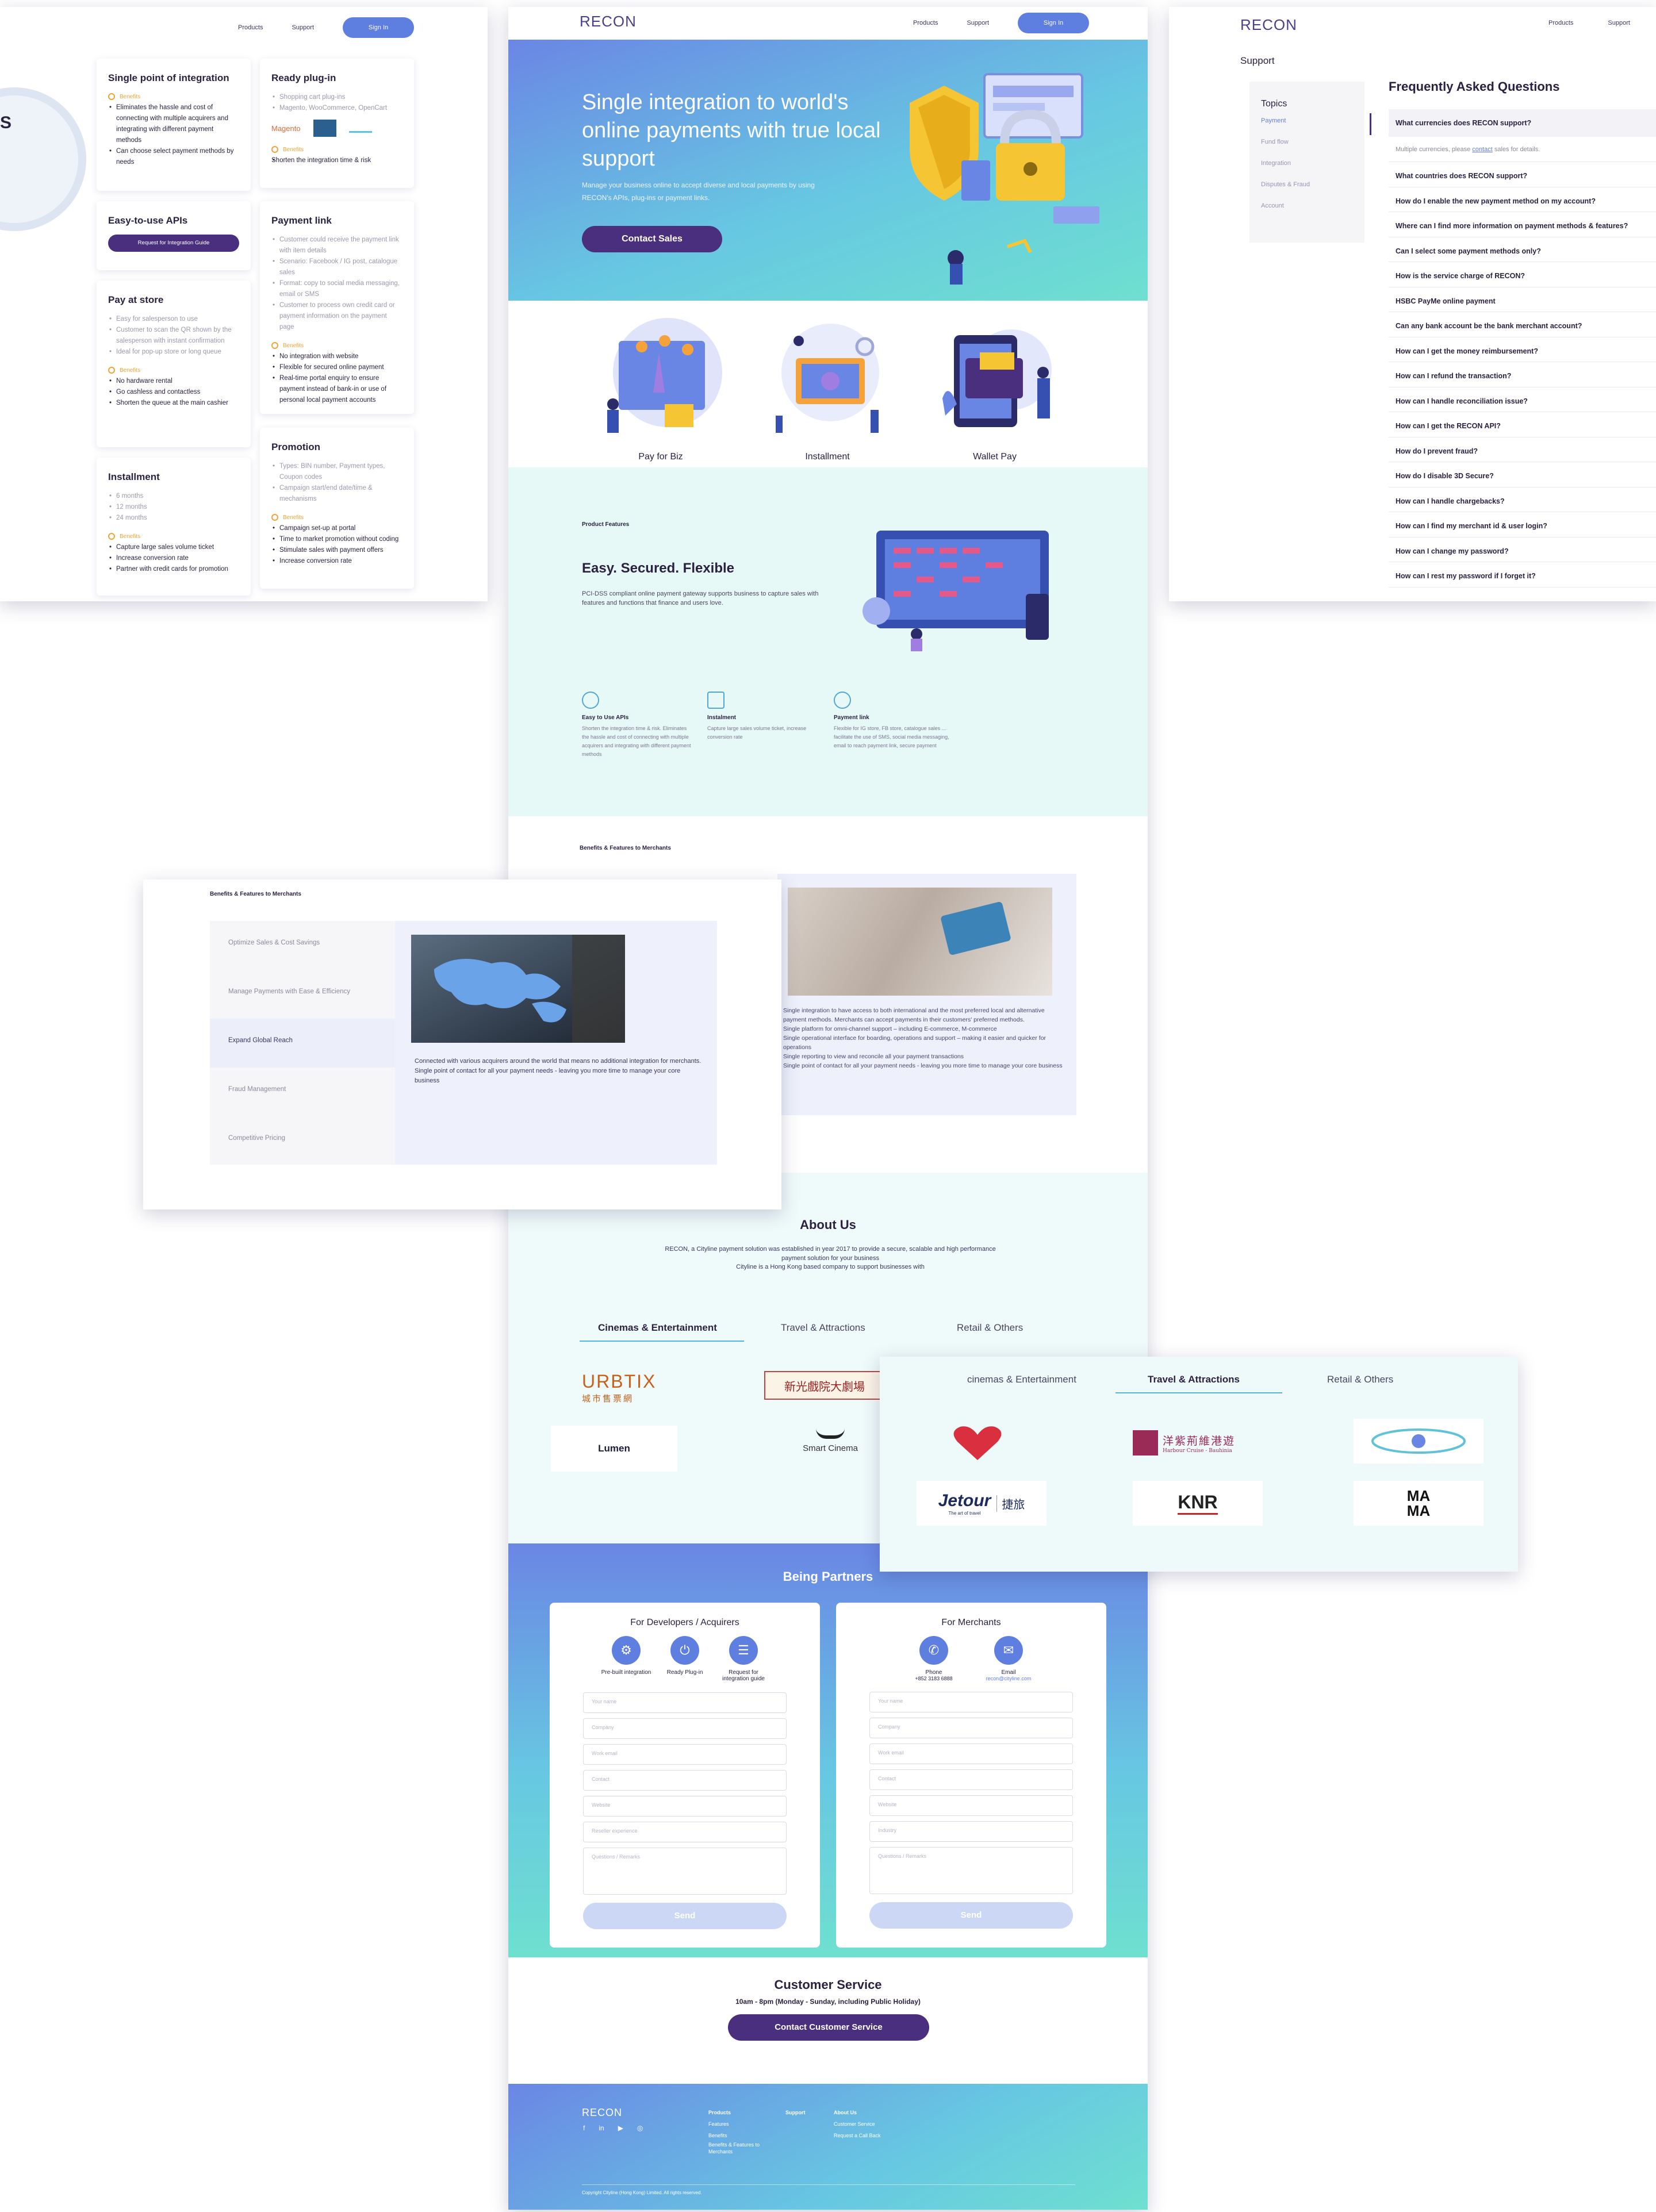 This screenshot has width=1656, height=2212. What do you see at coordinates (1257, 61) in the screenshot?
I see `page-title: Support` at bounding box center [1257, 61].